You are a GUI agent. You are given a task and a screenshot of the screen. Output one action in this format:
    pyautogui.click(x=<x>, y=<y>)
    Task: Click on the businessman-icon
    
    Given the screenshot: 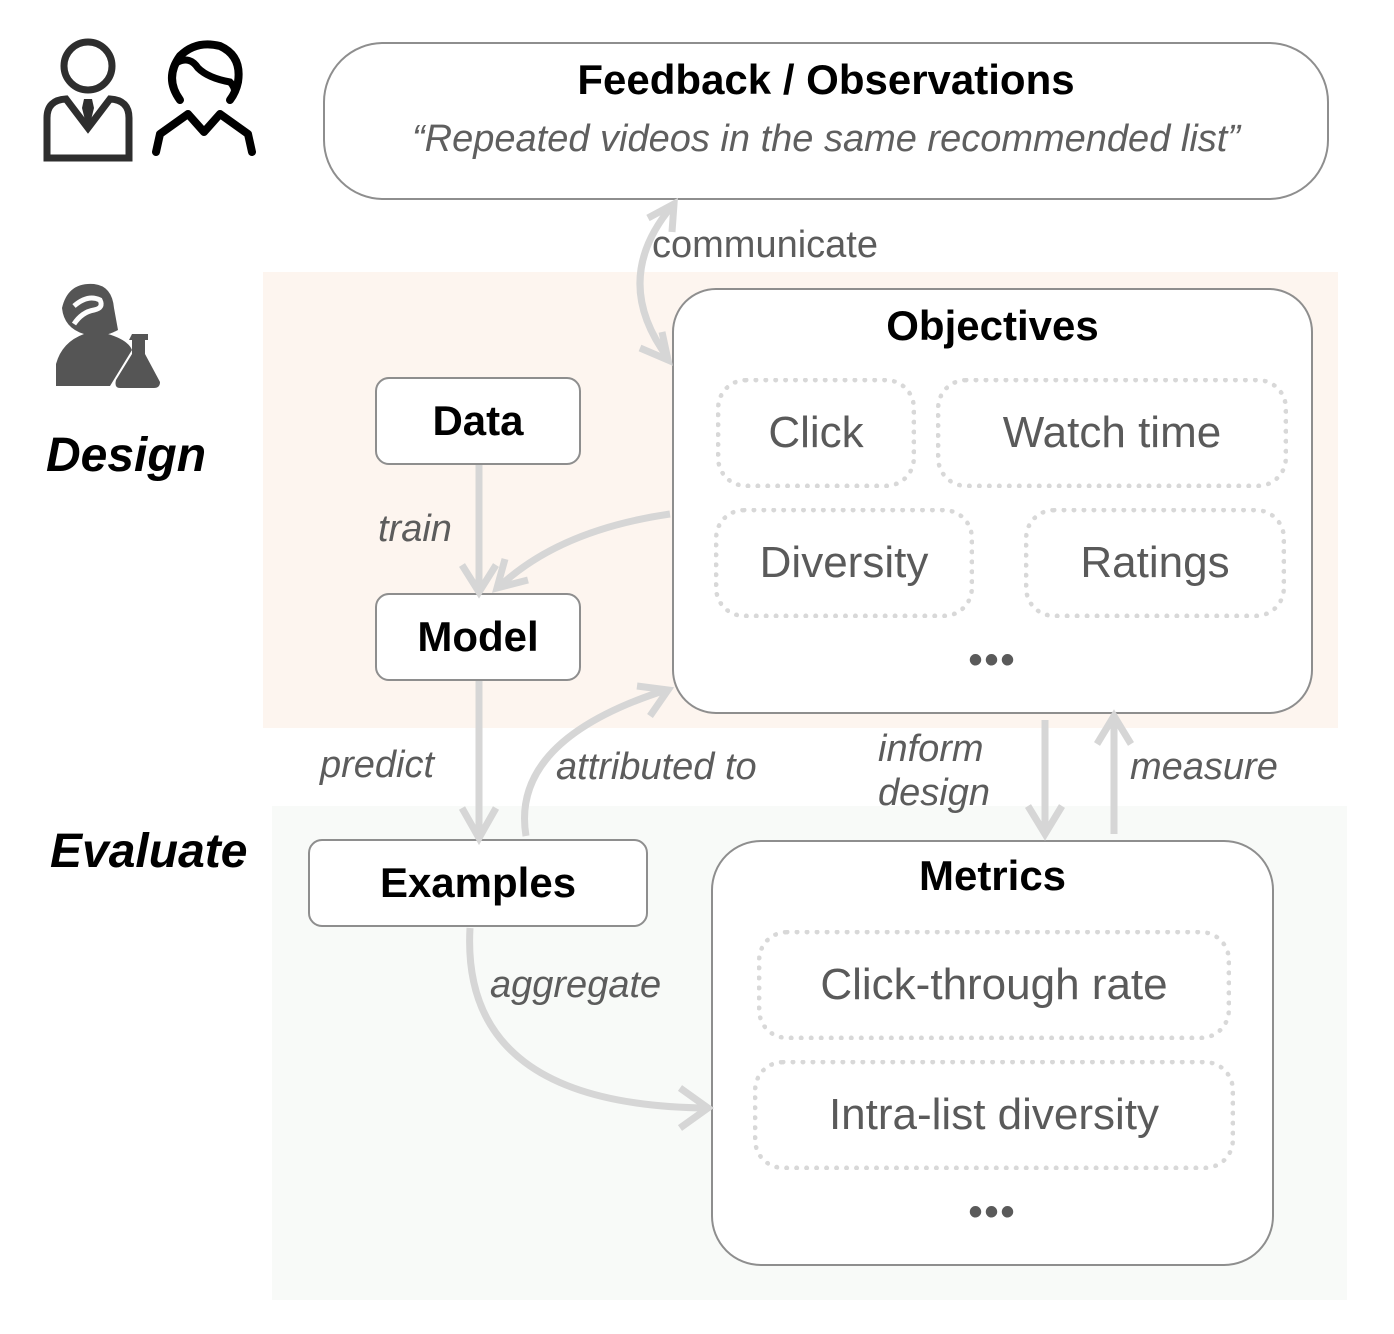 What is the action you would take?
    pyautogui.click(x=88, y=100)
    